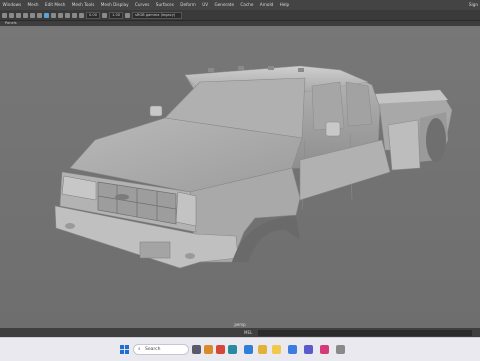  What do you see at coordinates (240, 324) in the screenshot?
I see `camera-label: persp` at bounding box center [240, 324].